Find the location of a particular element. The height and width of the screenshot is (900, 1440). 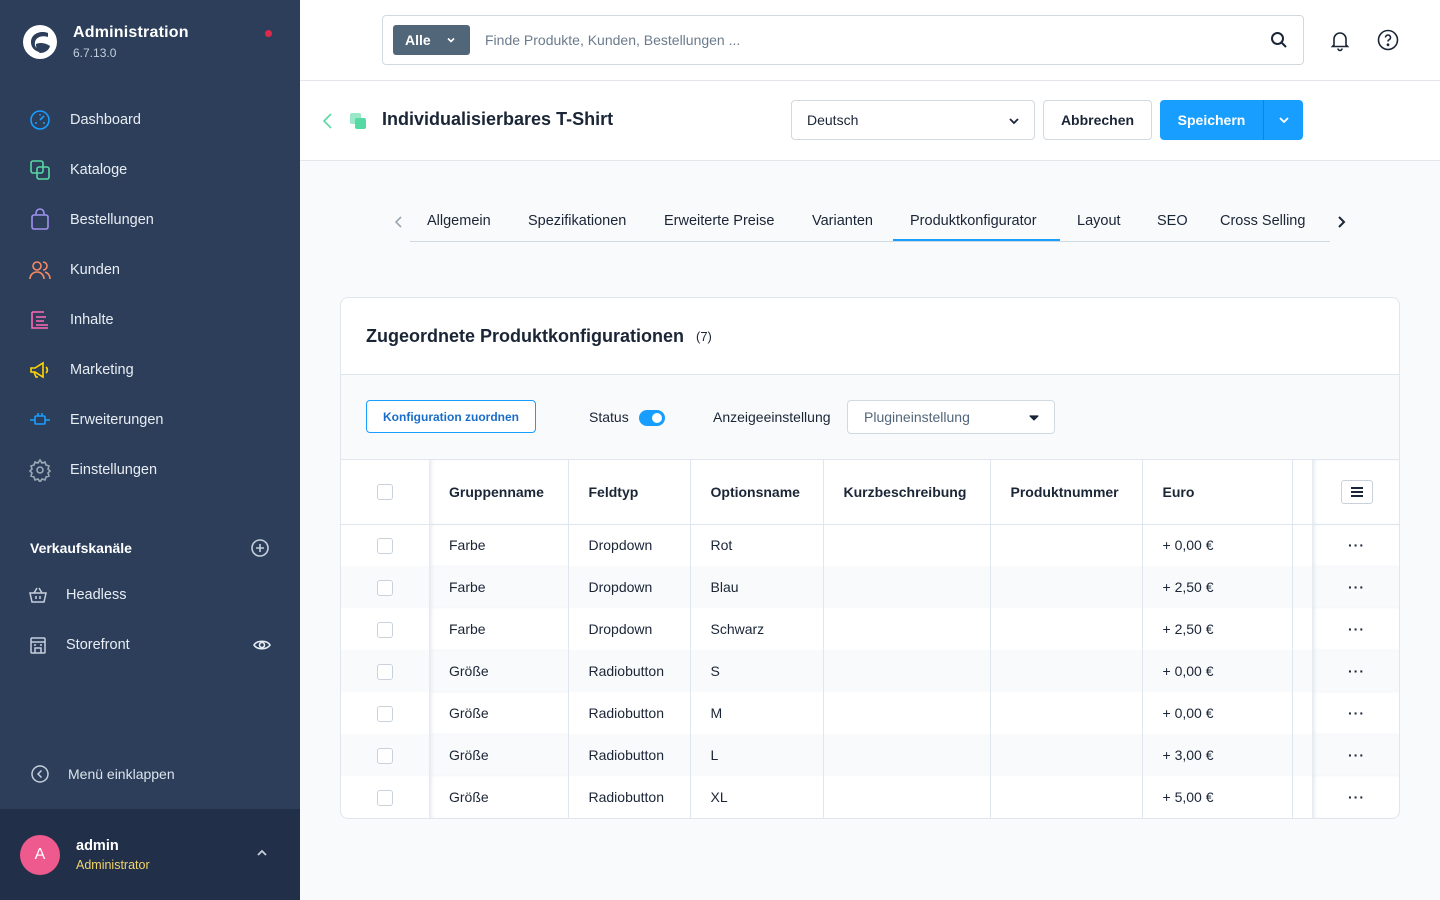

save-button: Speichern is located at coordinates (1231, 120).